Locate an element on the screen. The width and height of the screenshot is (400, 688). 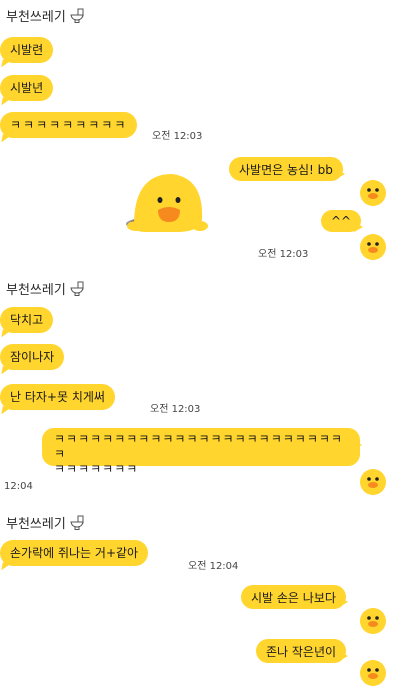
chat-bubble-mine: 존나 작은년이 is located at coordinates (302, 651).